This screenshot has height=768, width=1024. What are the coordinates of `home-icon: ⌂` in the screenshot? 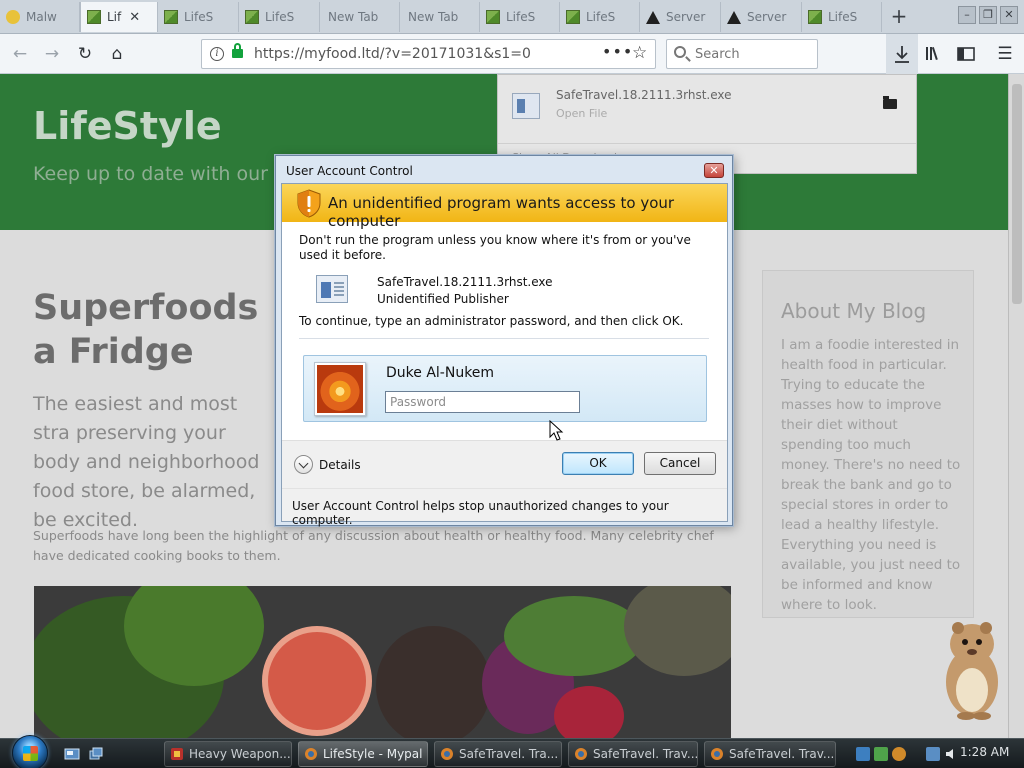 It's located at (117, 54).